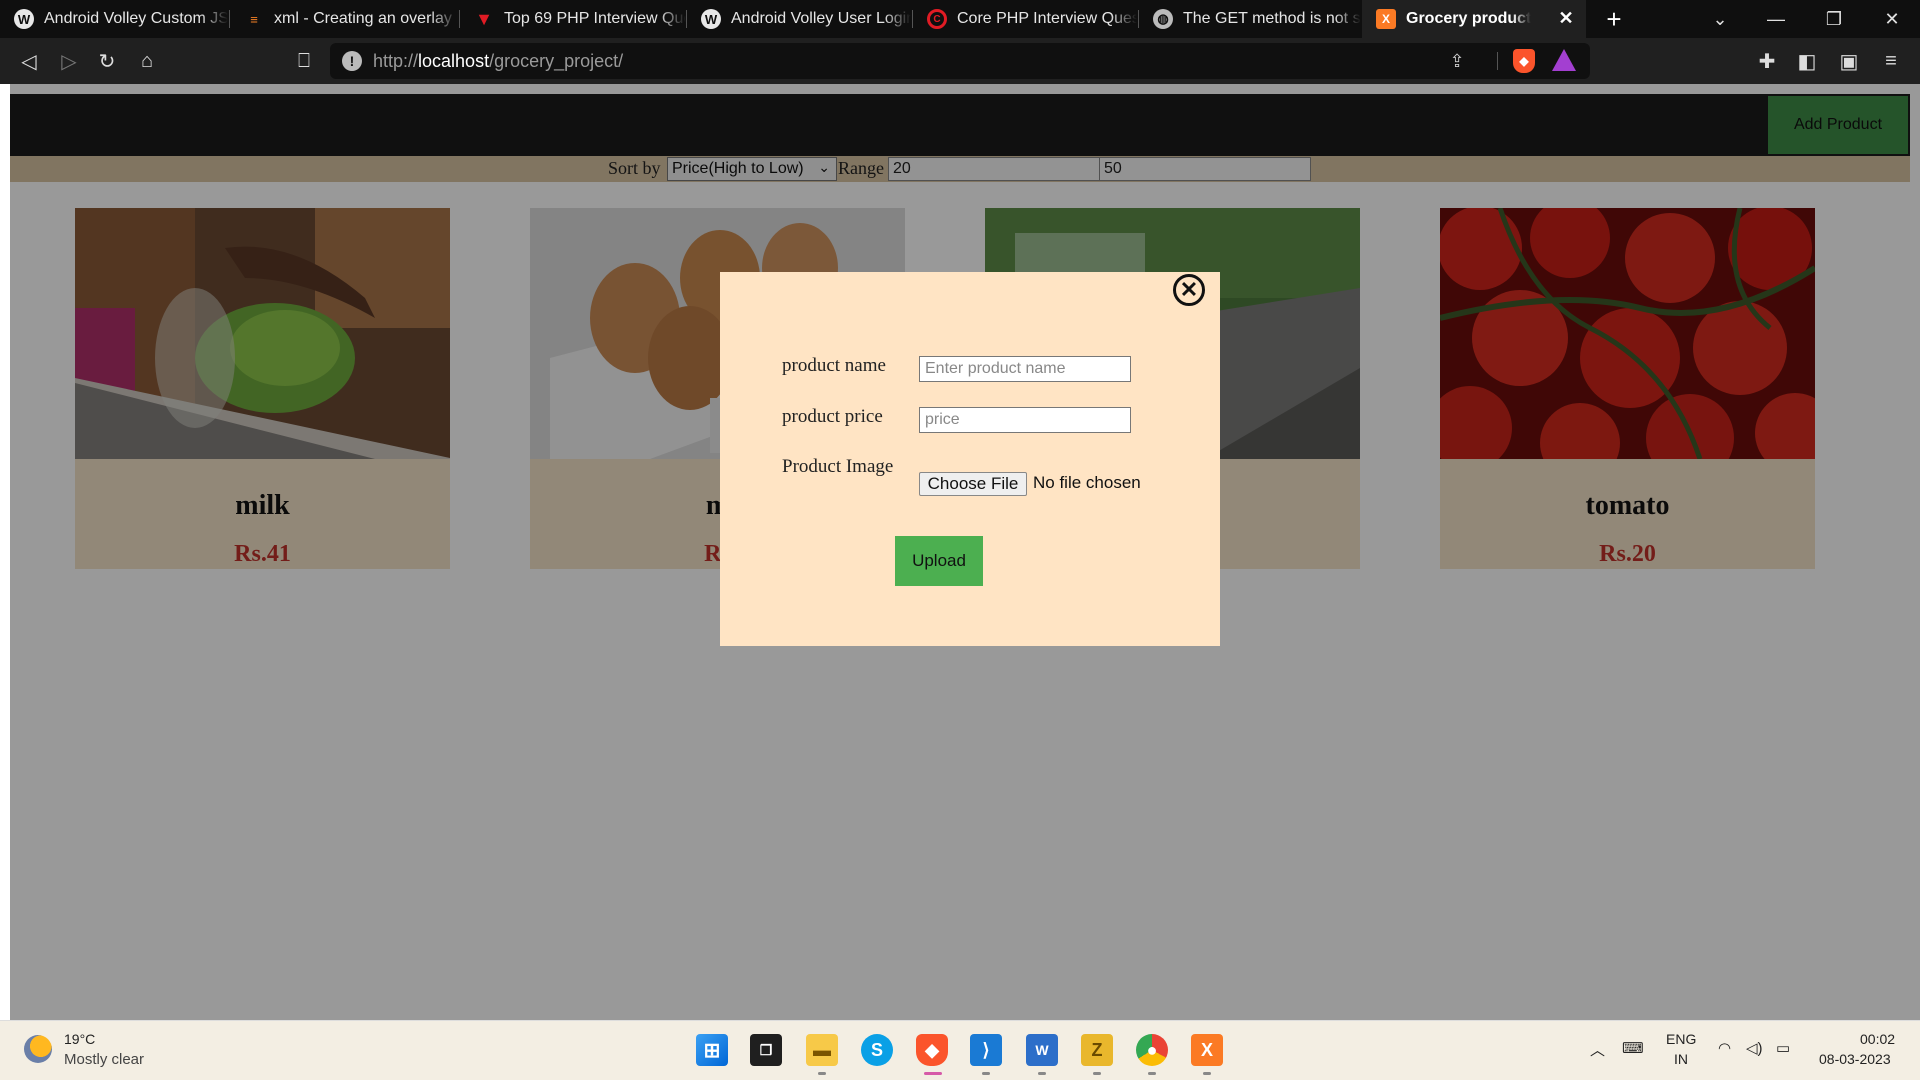  What do you see at coordinates (821, 18) in the screenshot?
I see `tab-title: Android Volley User Login S` at bounding box center [821, 18].